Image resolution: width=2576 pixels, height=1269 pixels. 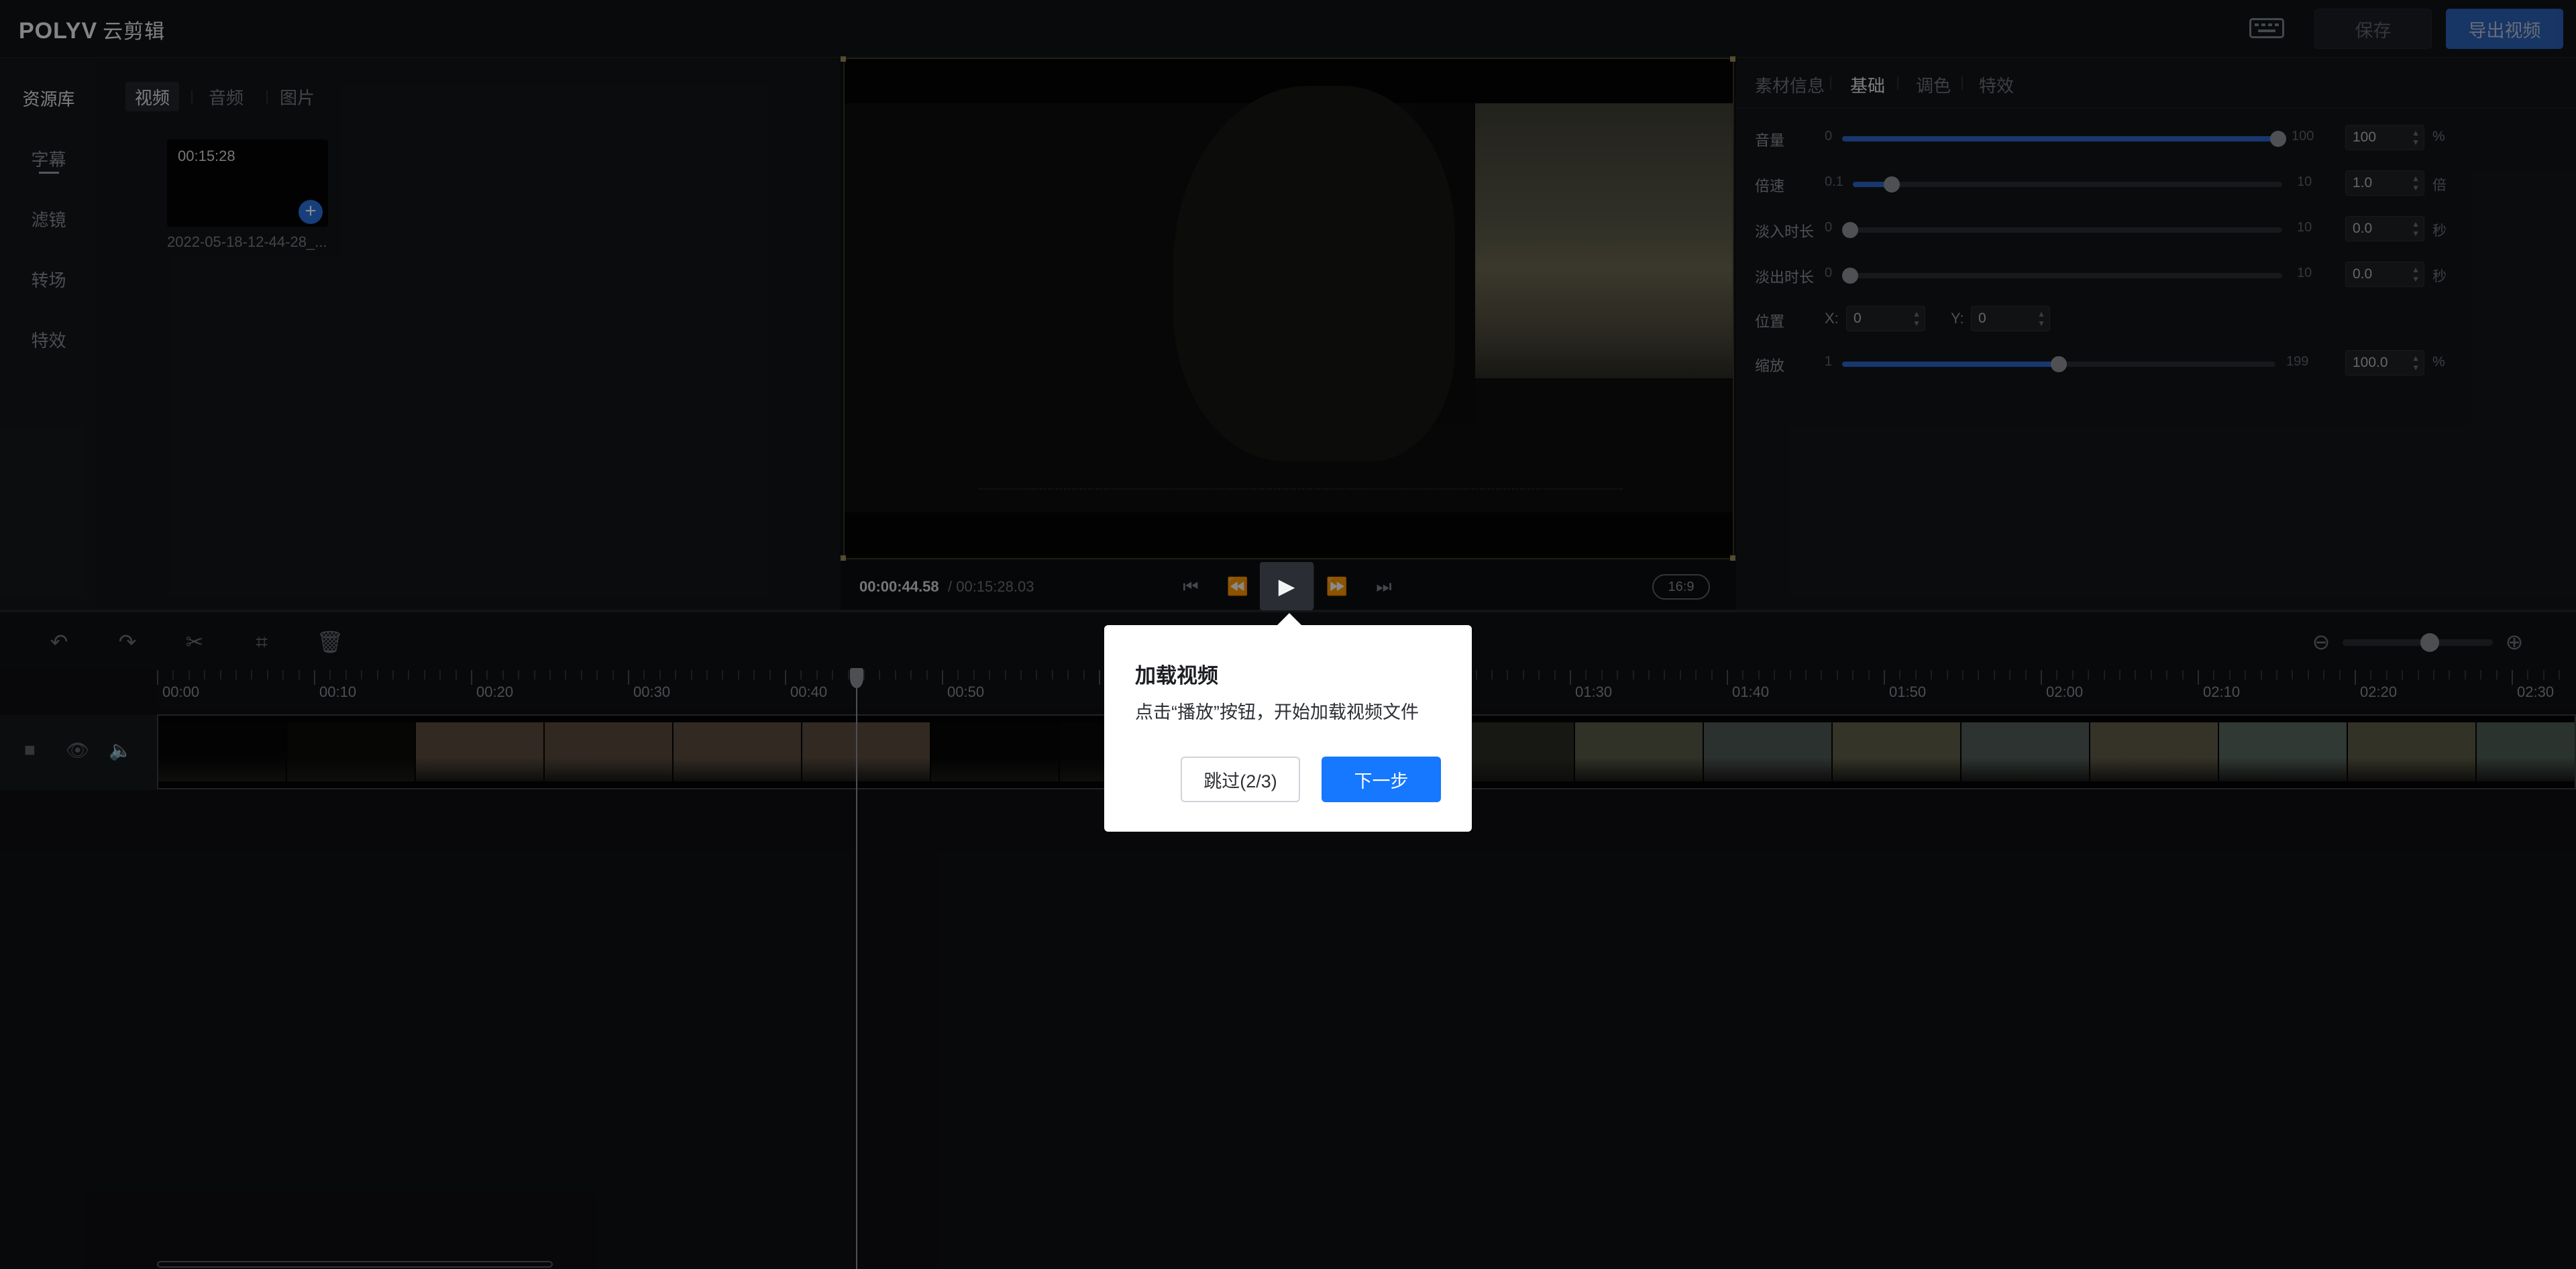 What do you see at coordinates (1240, 779) in the screenshot?
I see `skip-button: 跳过(2/3)` at bounding box center [1240, 779].